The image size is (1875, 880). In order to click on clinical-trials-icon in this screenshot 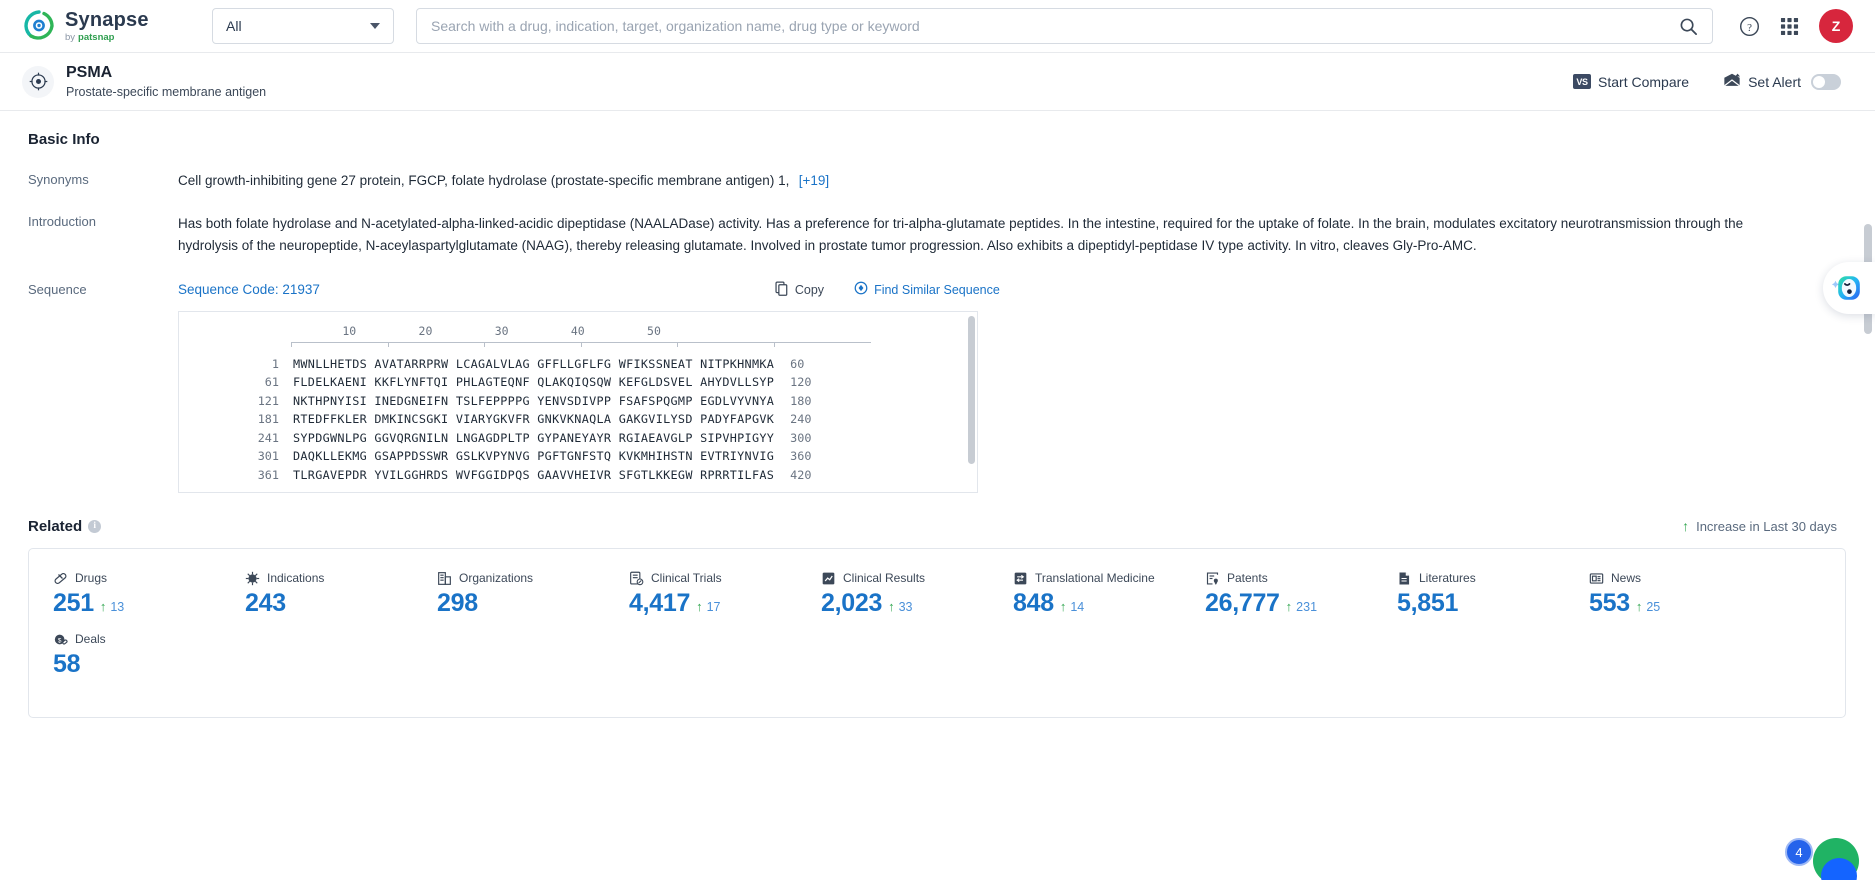, I will do `click(636, 578)`.